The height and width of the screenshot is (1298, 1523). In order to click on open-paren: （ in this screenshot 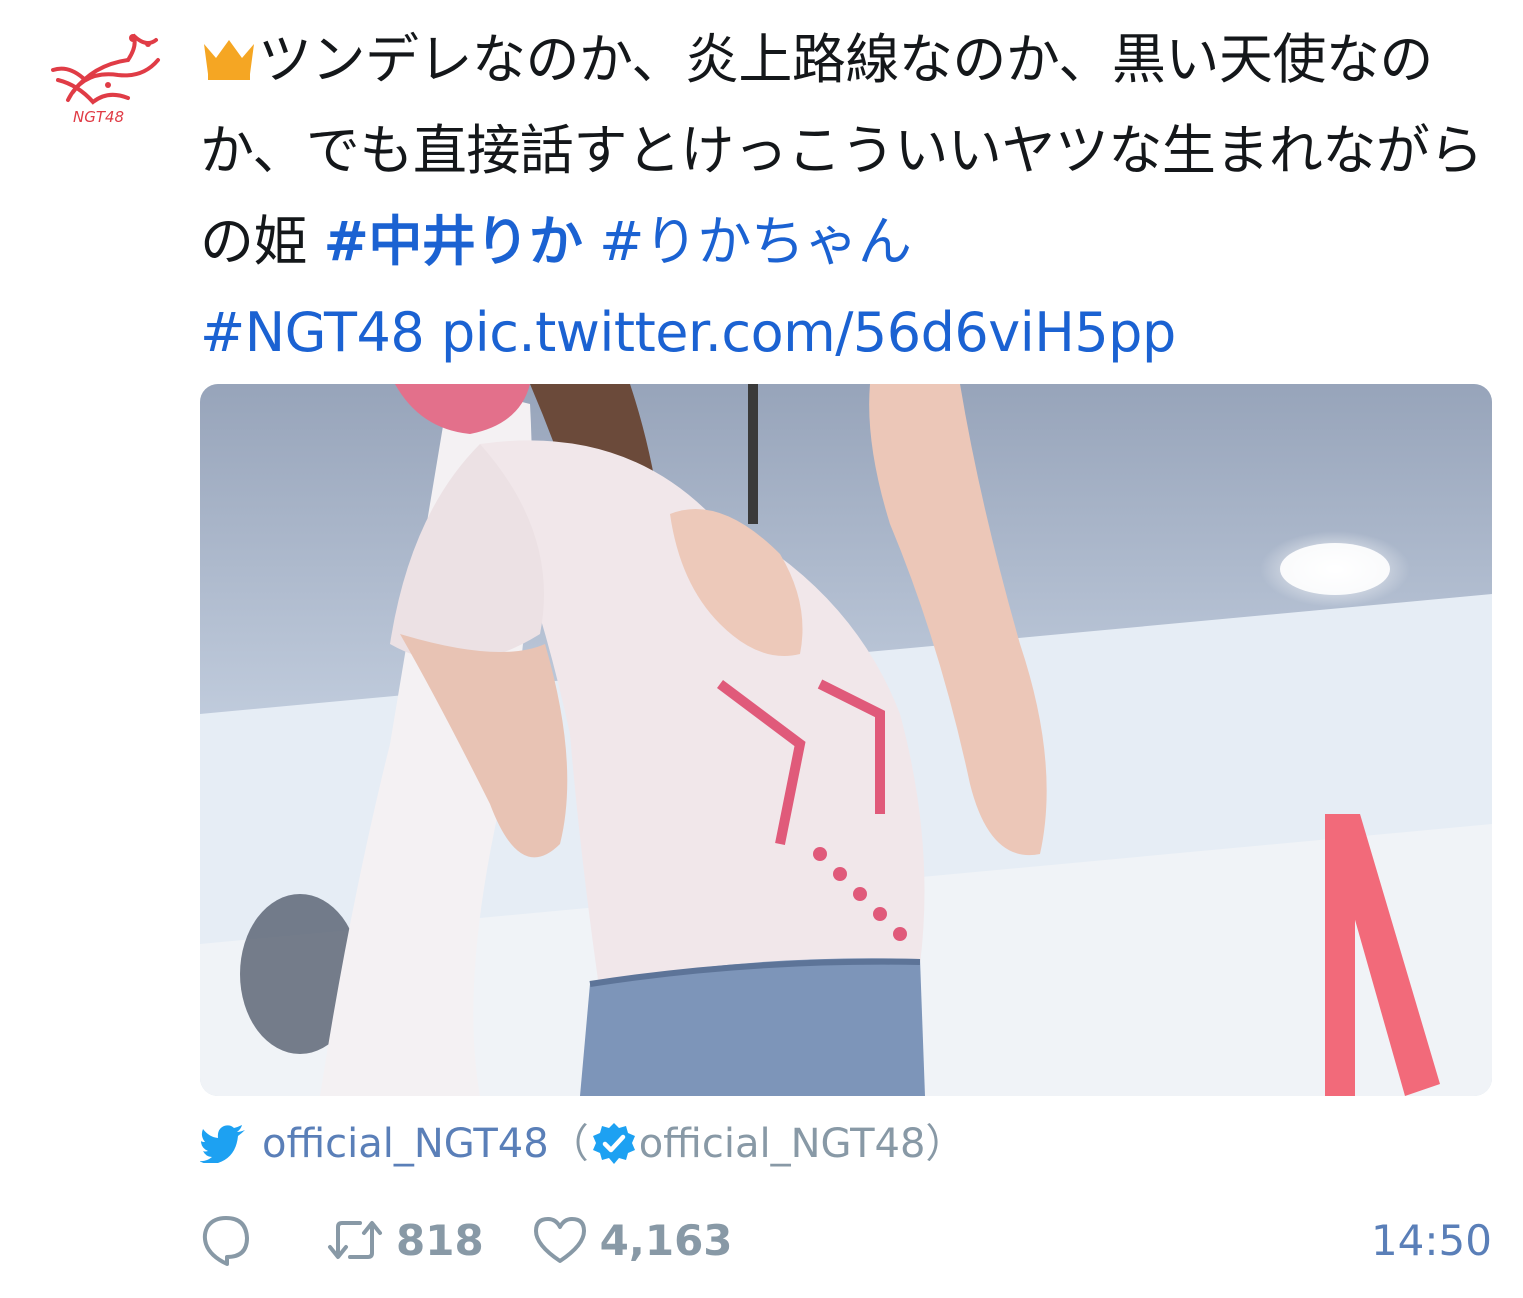, I will do `click(568, 1144)`.